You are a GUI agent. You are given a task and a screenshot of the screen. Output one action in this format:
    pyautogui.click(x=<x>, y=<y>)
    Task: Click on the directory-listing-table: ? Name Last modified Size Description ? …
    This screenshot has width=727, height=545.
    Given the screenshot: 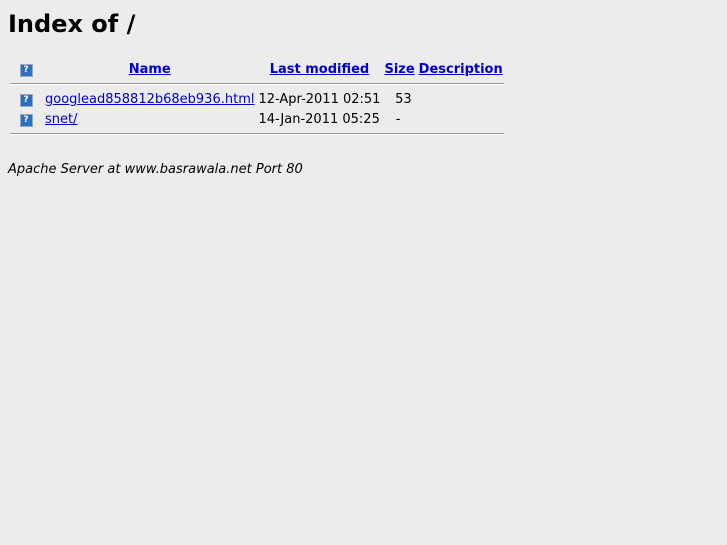 What is the action you would take?
    pyautogui.click(x=257, y=99)
    